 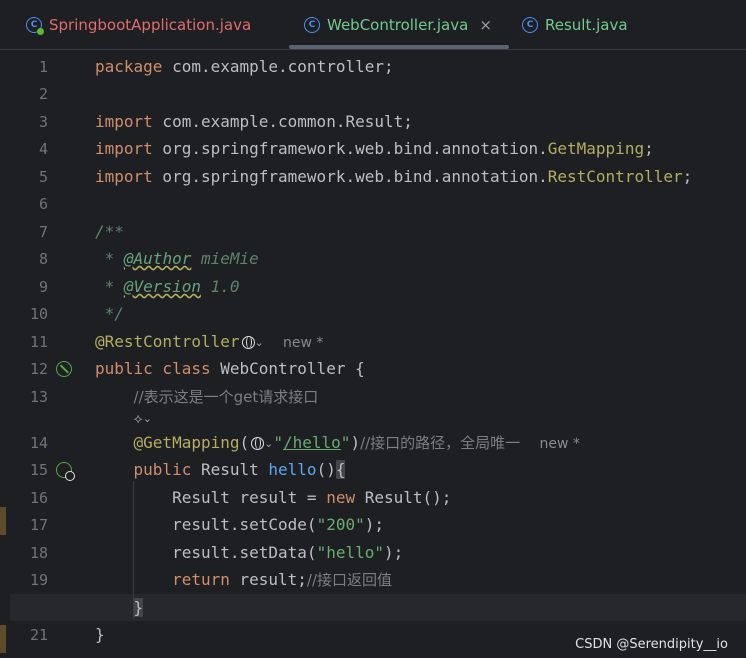 What do you see at coordinates (150, 25) in the screenshot?
I see `tab-label: SpringbootApplication.java` at bounding box center [150, 25].